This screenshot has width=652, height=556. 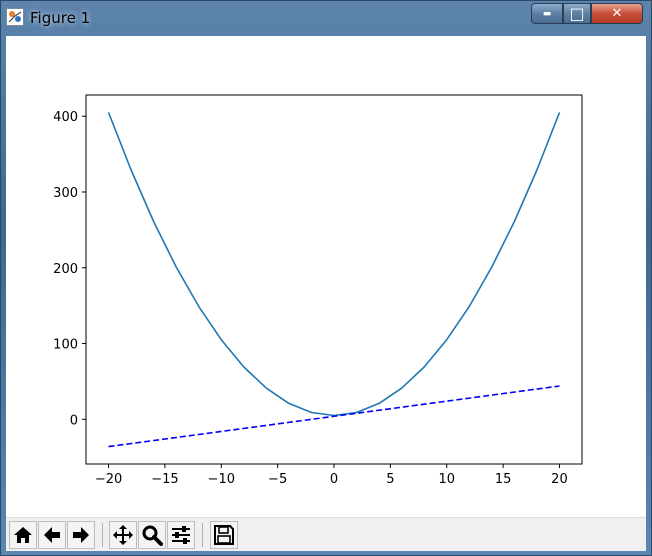 I want to click on forward-button, so click(x=81, y=535).